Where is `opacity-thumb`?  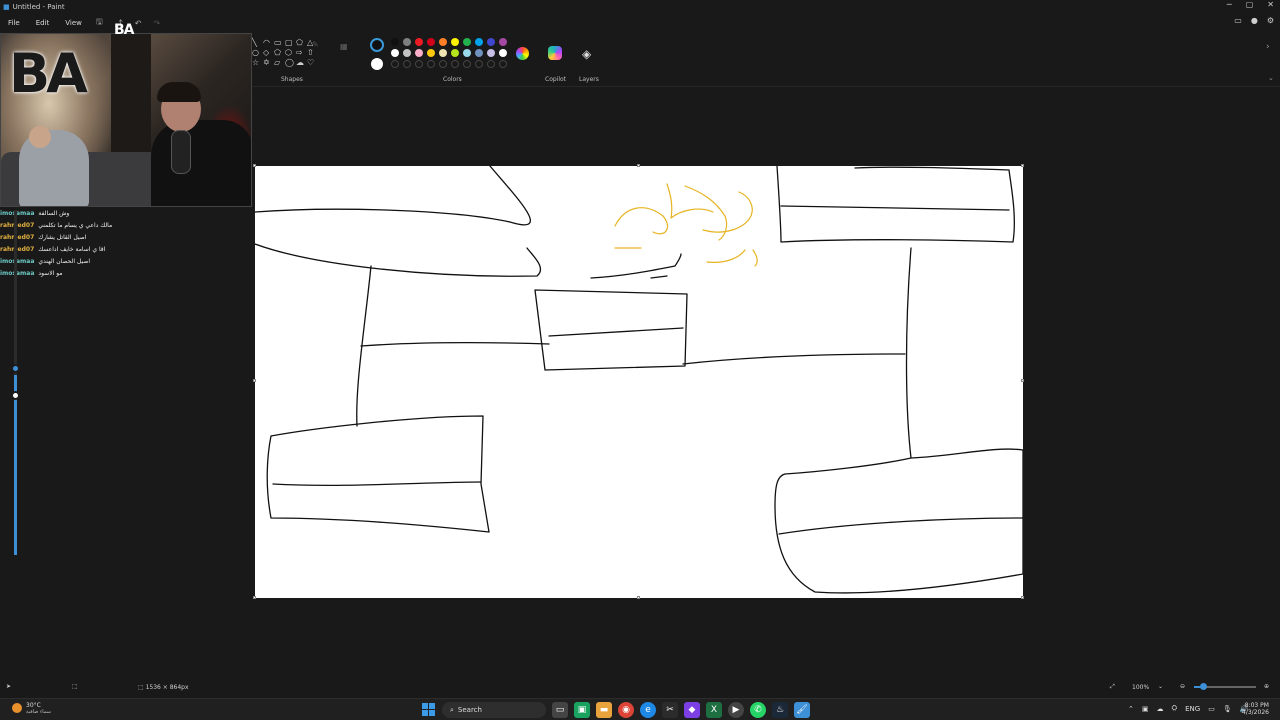
opacity-thumb is located at coordinates (15, 395).